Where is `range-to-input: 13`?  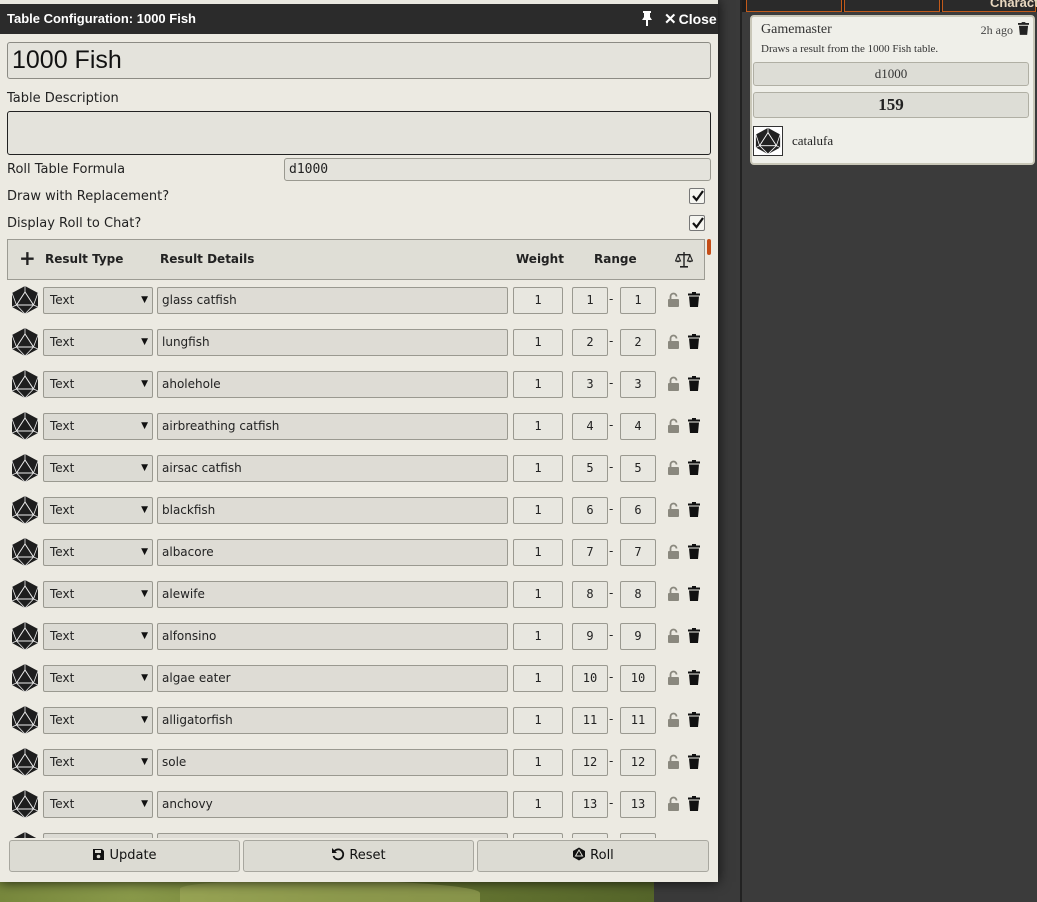 range-to-input: 13 is located at coordinates (638, 804).